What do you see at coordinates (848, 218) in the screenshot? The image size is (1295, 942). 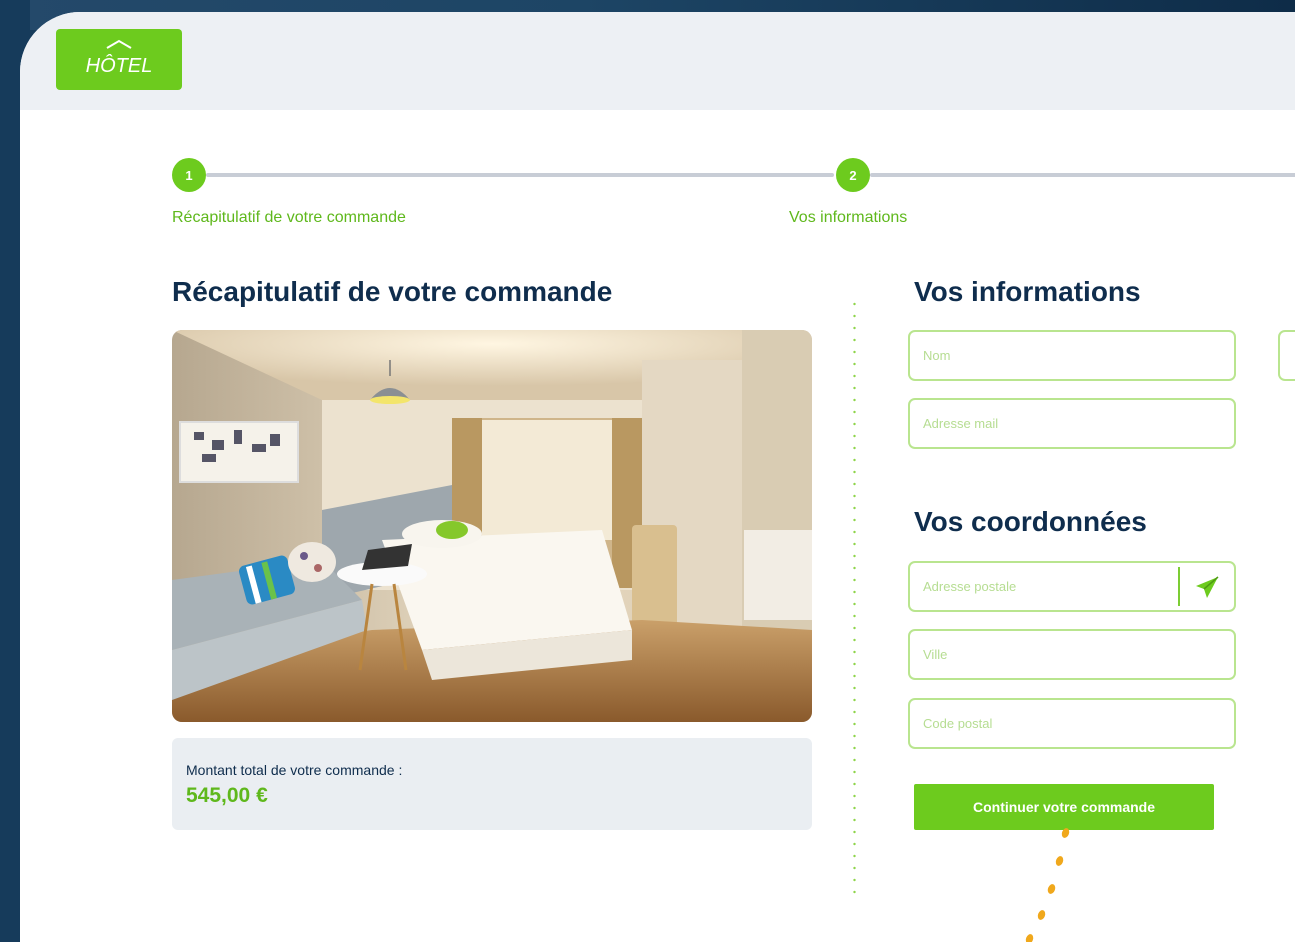 I see `step-2-label: Vos informations` at bounding box center [848, 218].